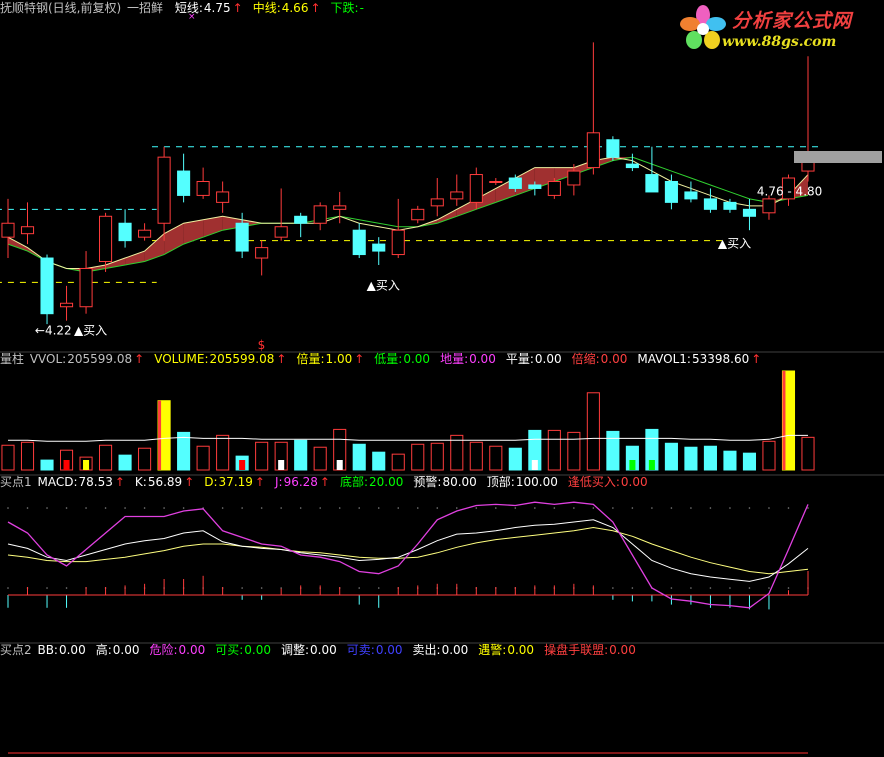 This screenshot has width=884, height=757. Describe the element at coordinates (593, 482) in the screenshot. I see `macd_header-item-label: 逢低买入:` at that location.